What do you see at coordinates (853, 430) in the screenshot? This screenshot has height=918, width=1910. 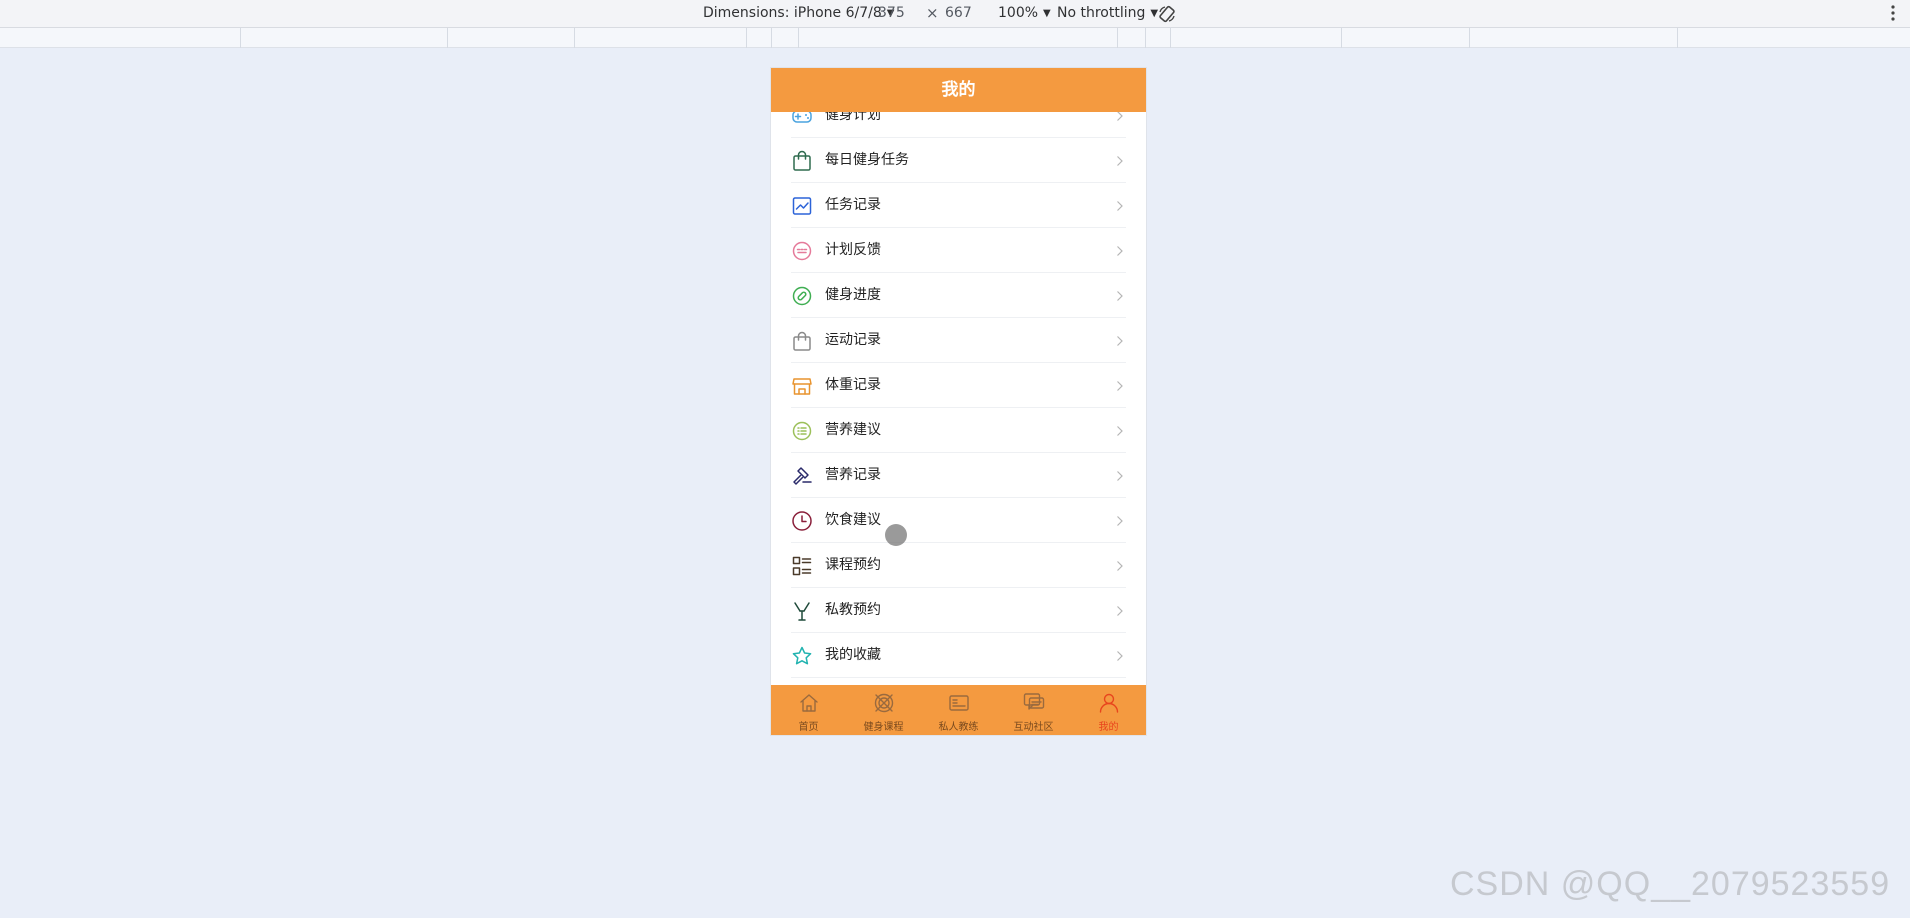 I see `menu-item-label: 营养建议` at bounding box center [853, 430].